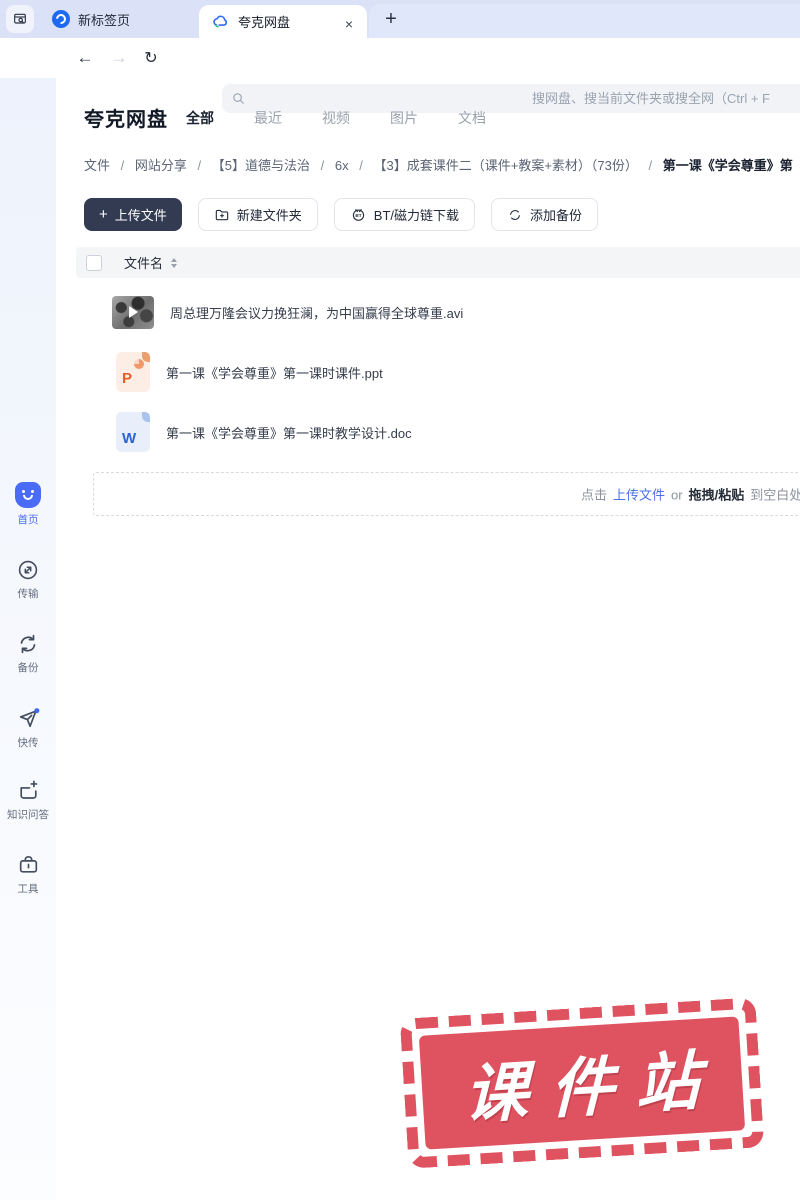 This screenshot has height=1200, width=800. I want to click on dropzone-click-text: 点击, so click(594, 495).